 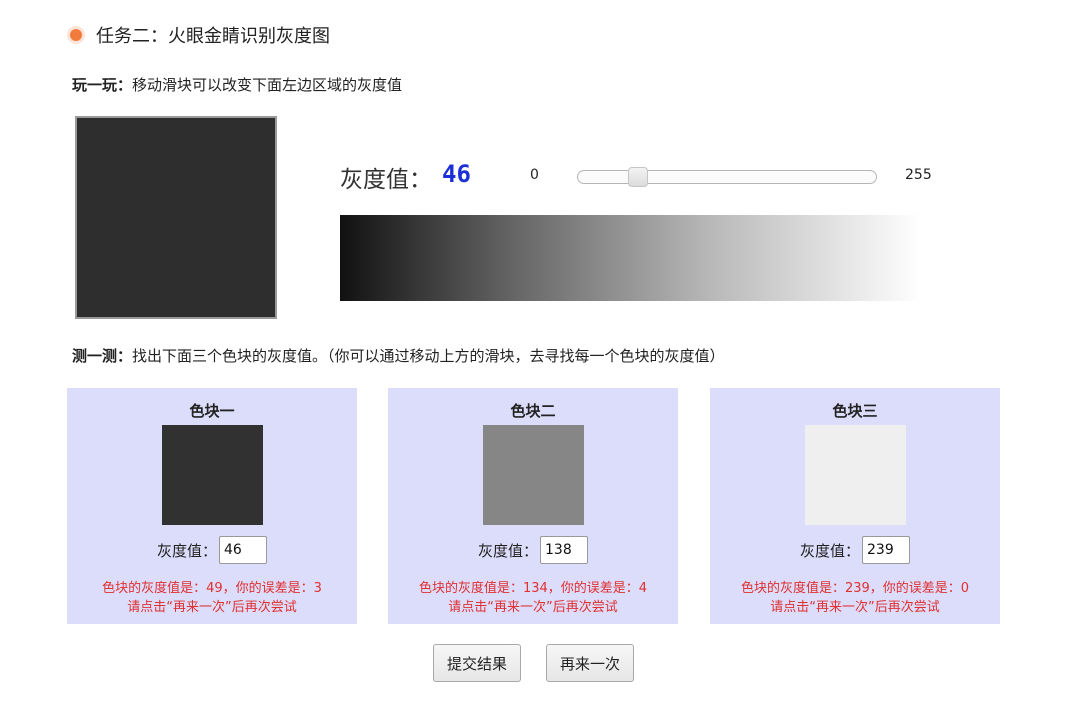 What do you see at coordinates (918, 175) in the screenshot?
I see `slider-max-label: 255` at bounding box center [918, 175].